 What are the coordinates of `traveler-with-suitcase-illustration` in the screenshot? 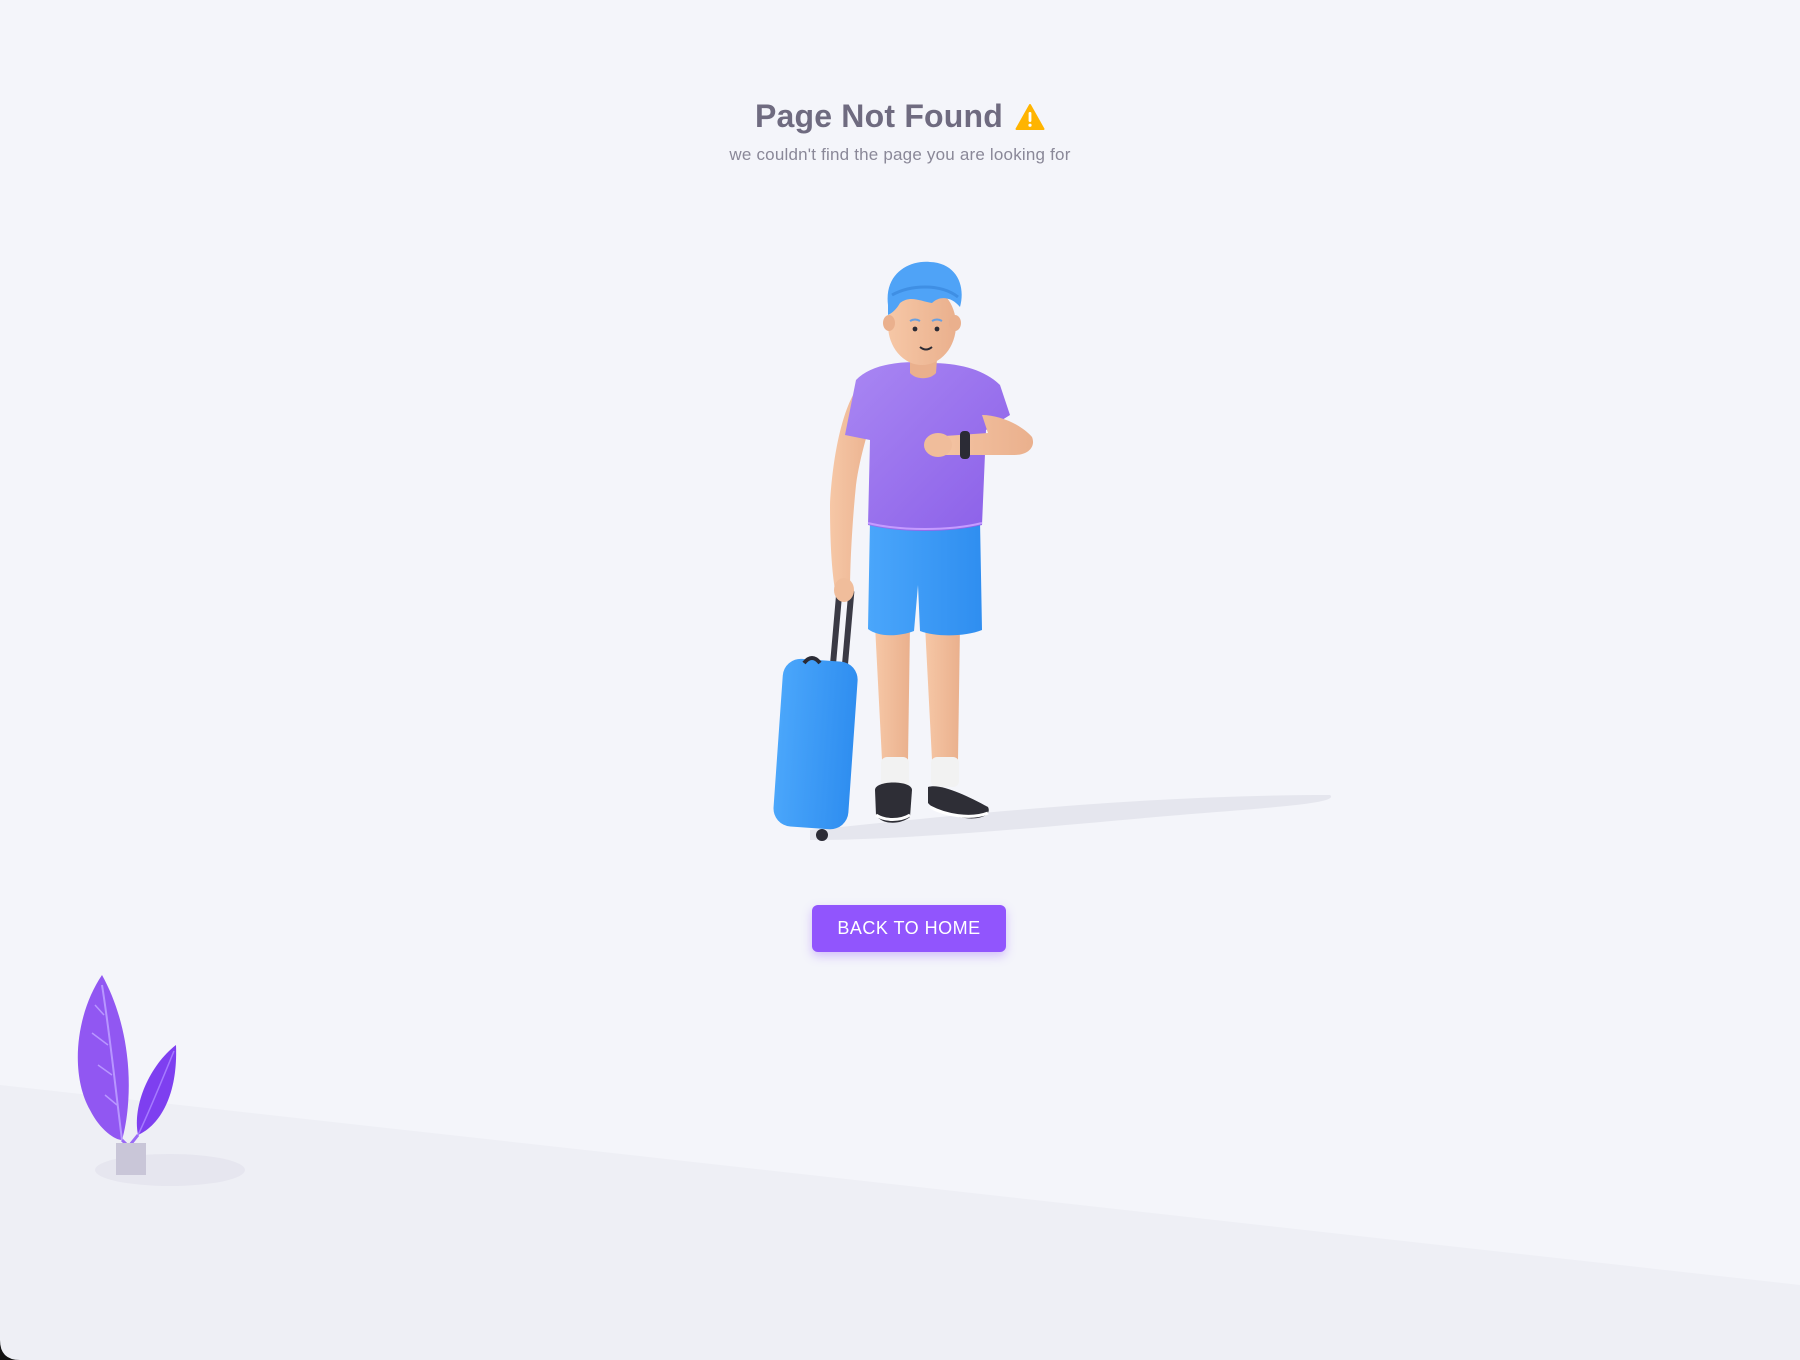 It's located at (1052, 551).